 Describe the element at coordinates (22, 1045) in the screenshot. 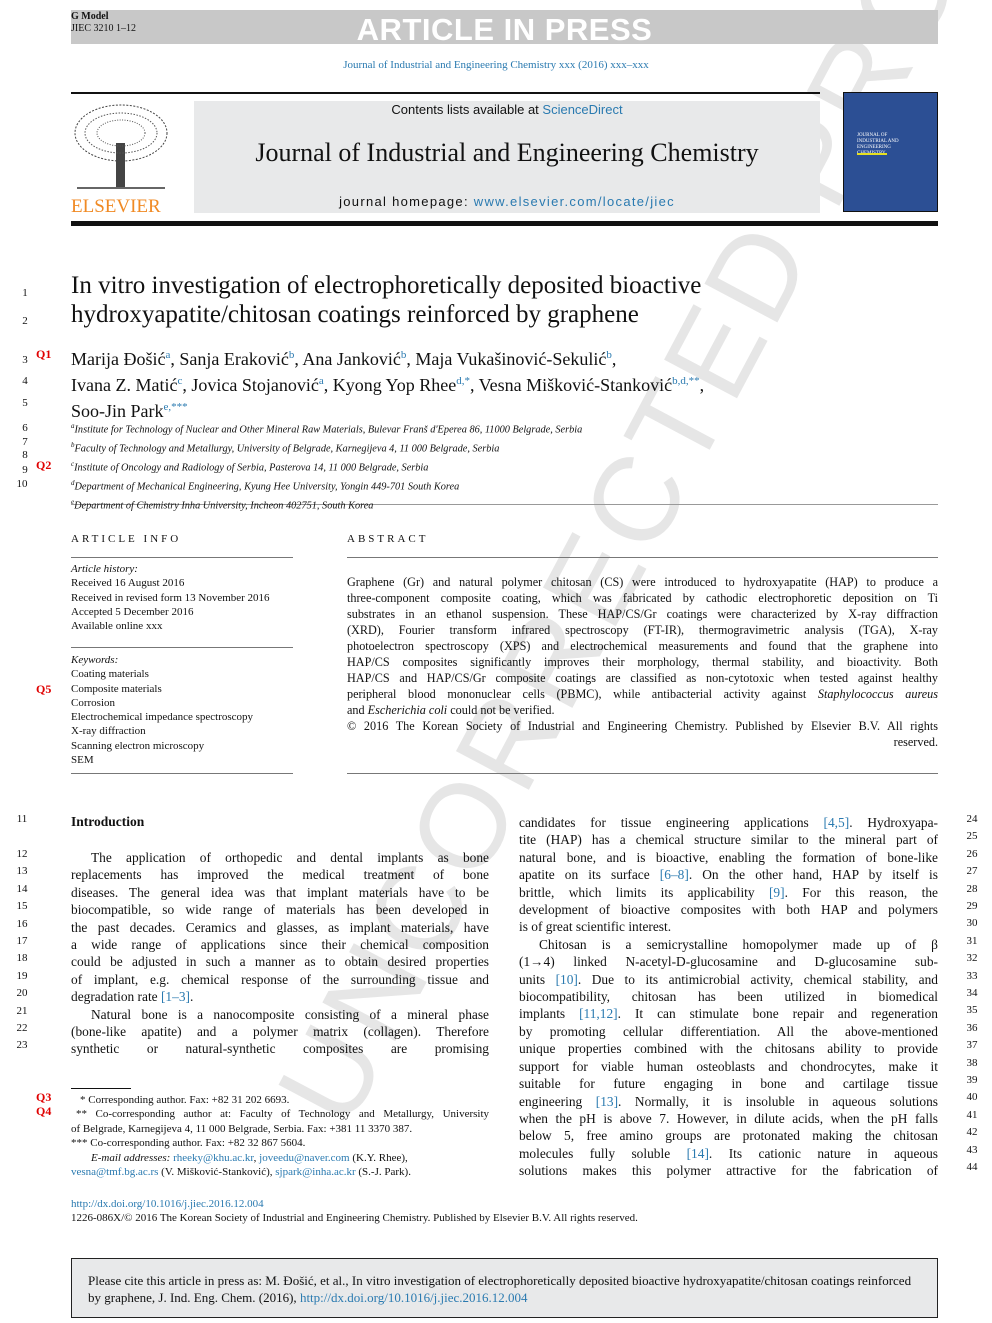

I see `line-number: 23` at that location.